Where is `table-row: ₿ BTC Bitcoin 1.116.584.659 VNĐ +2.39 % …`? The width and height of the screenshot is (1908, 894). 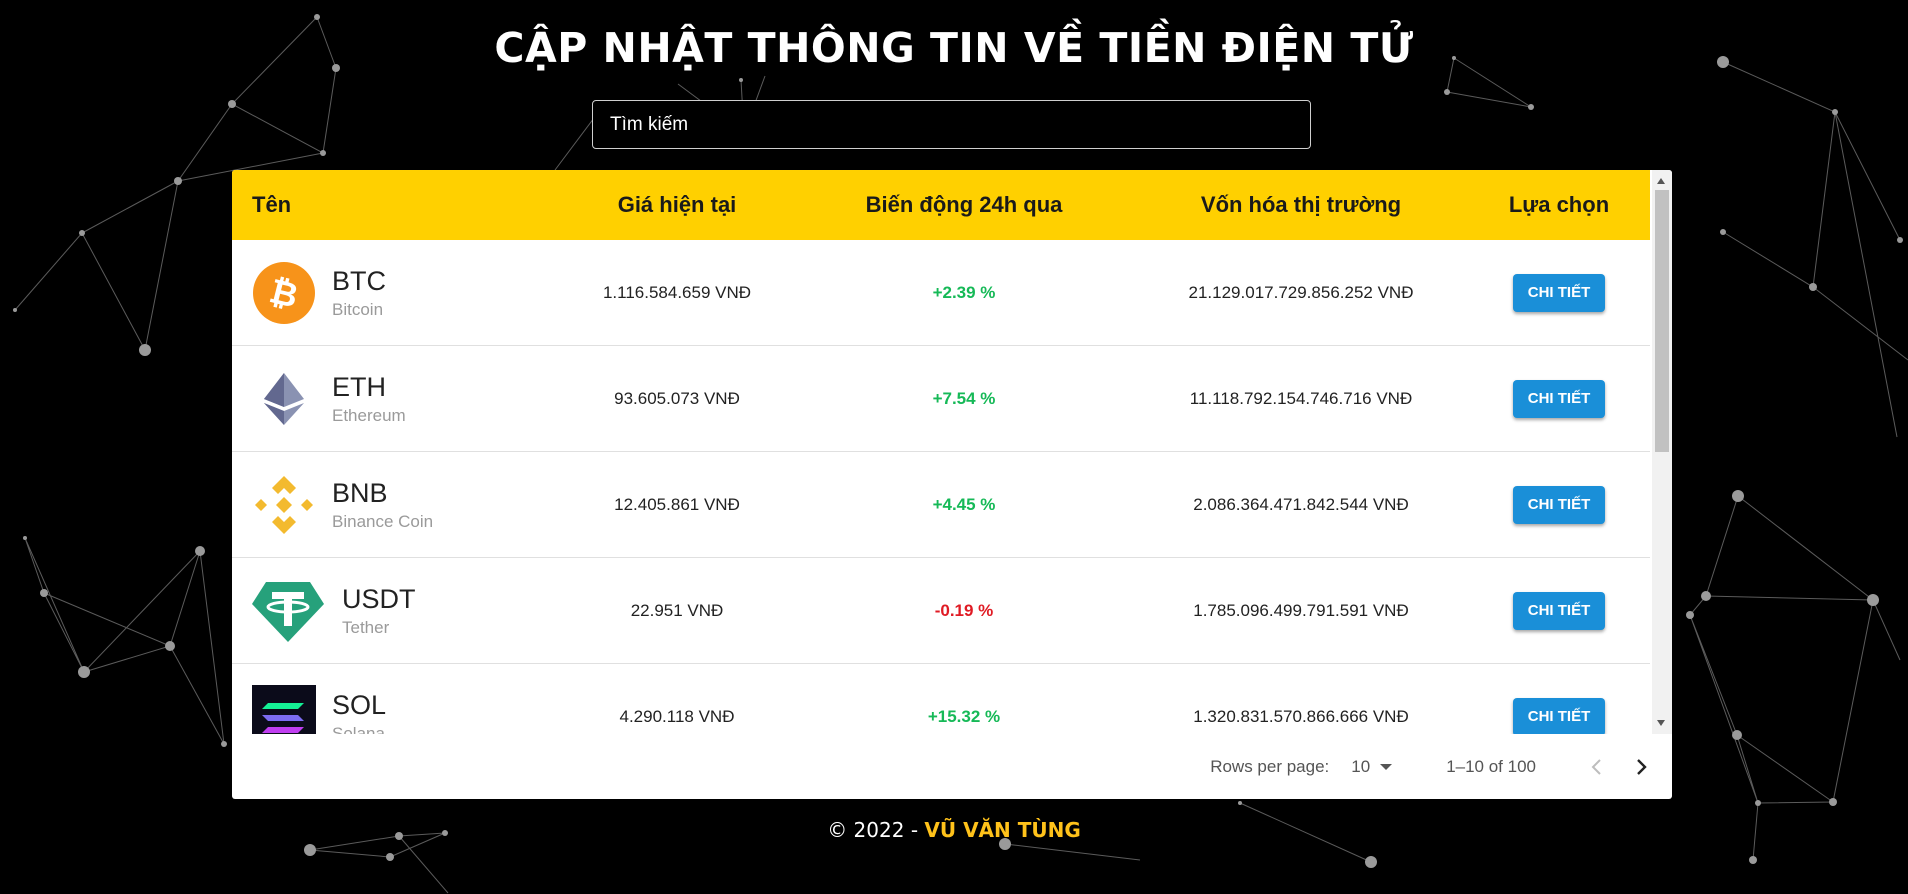 table-row: ₿ BTC Bitcoin 1.116.584.659 VNĐ +2.39 % … is located at coordinates (941, 293).